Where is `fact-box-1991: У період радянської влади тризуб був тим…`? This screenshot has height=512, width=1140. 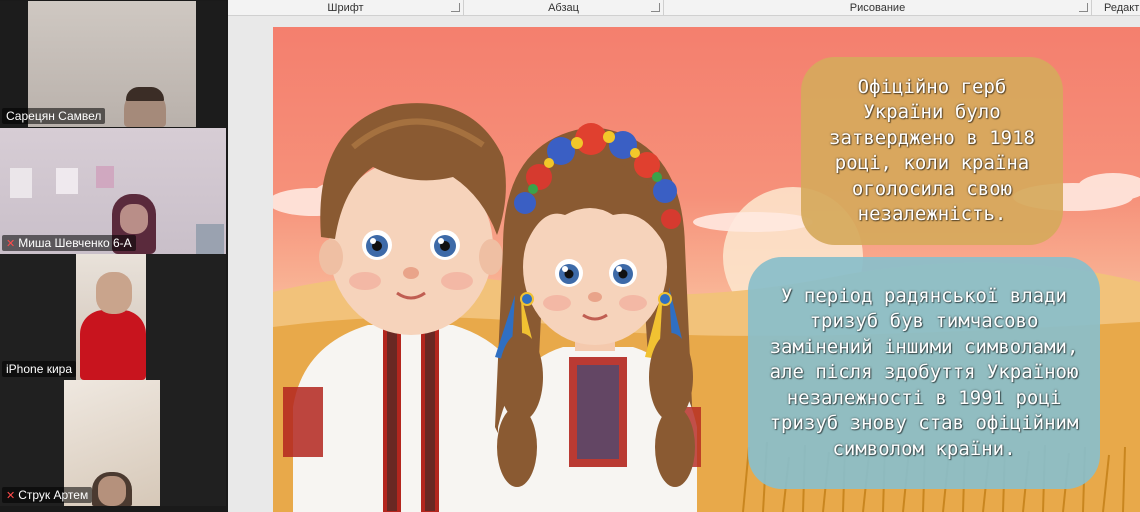 fact-box-1991: У період радянської влади тризуб був тим… is located at coordinates (924, 373).